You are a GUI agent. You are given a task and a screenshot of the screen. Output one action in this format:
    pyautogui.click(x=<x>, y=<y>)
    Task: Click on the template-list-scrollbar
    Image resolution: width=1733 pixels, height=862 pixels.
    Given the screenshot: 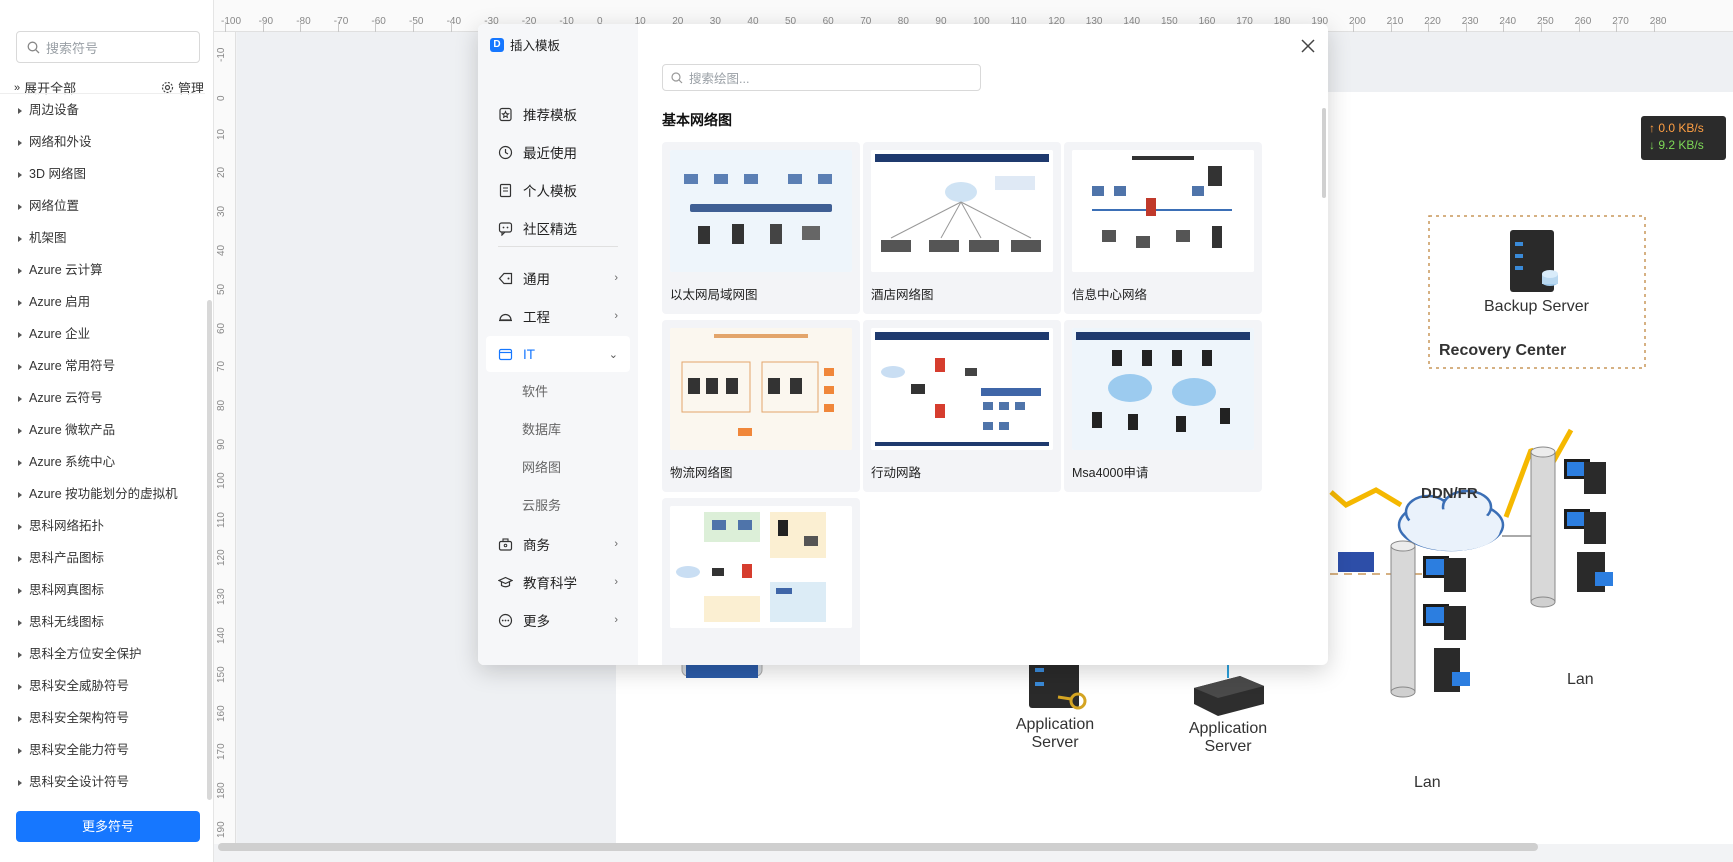 What is the action you would take?
    pyautogui.click(x=1324, y=153)
    